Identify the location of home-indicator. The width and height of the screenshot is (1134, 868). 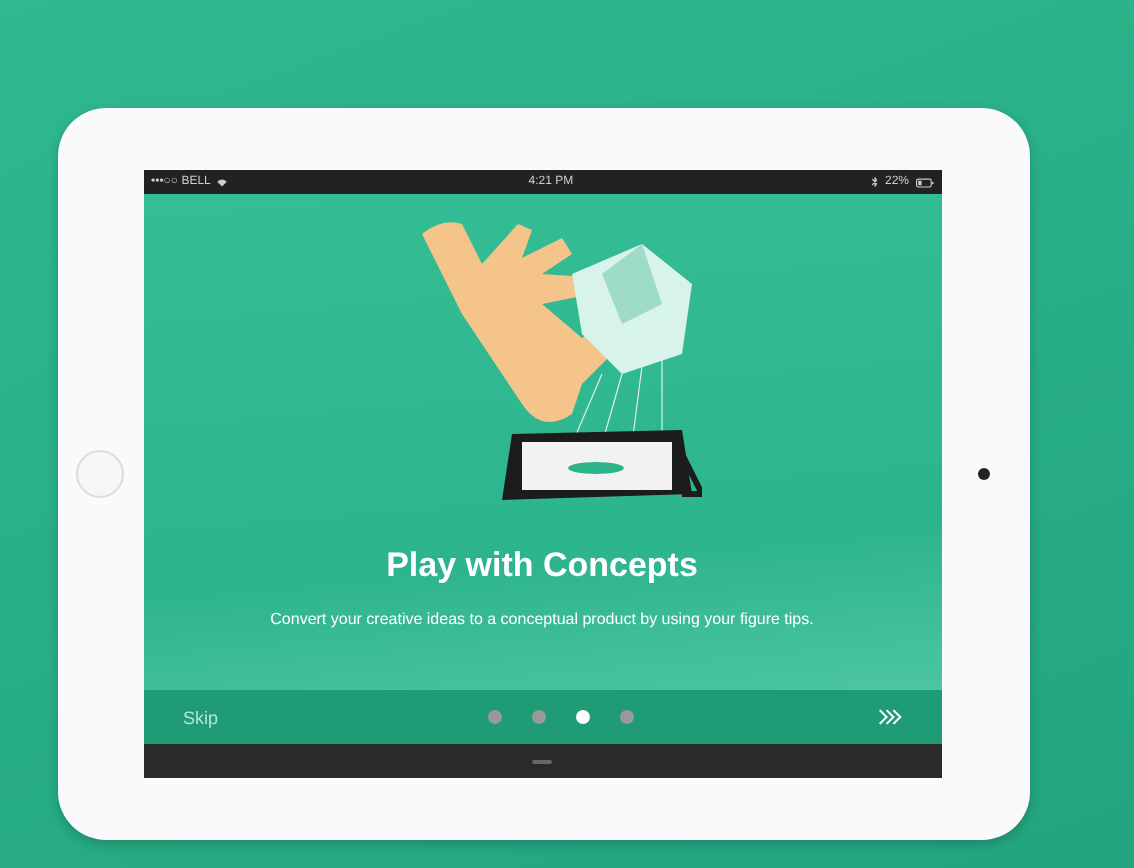
(542, 761).